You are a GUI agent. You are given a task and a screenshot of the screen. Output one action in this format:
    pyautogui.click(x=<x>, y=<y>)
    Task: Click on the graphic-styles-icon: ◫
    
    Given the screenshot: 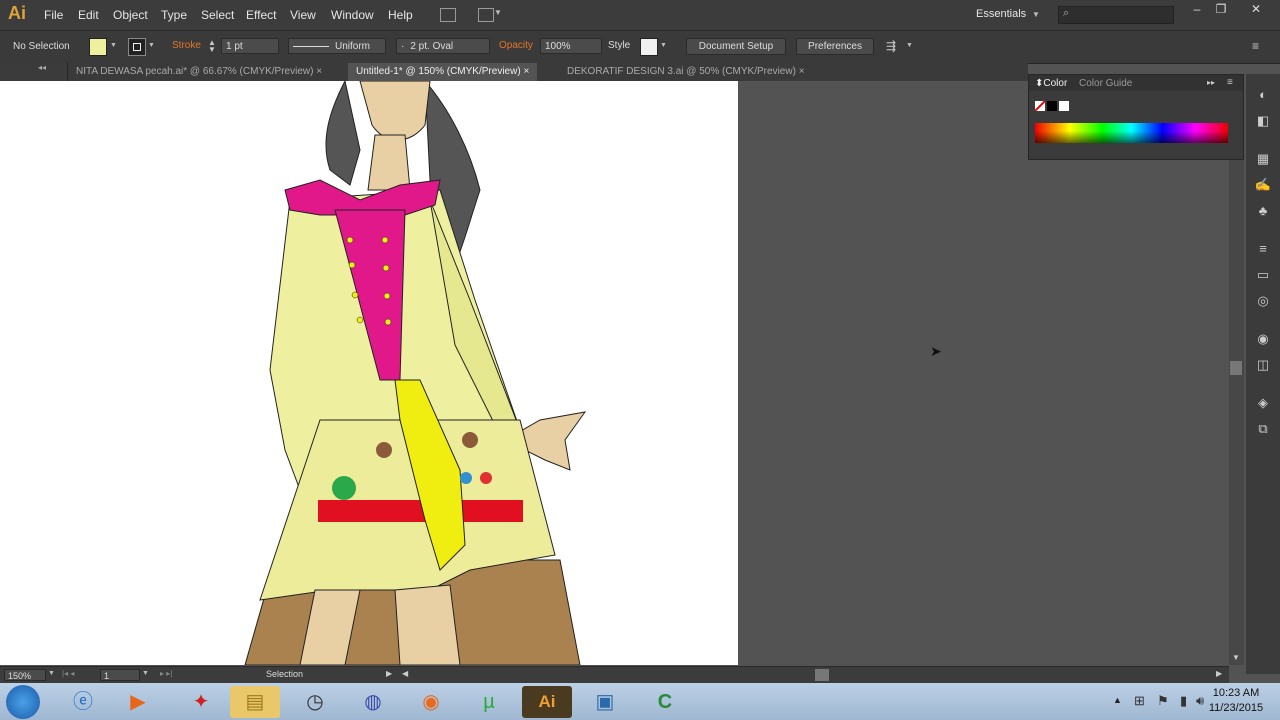 What is the action you would take?
    pyautogui.click(x=1263, y=365)
    